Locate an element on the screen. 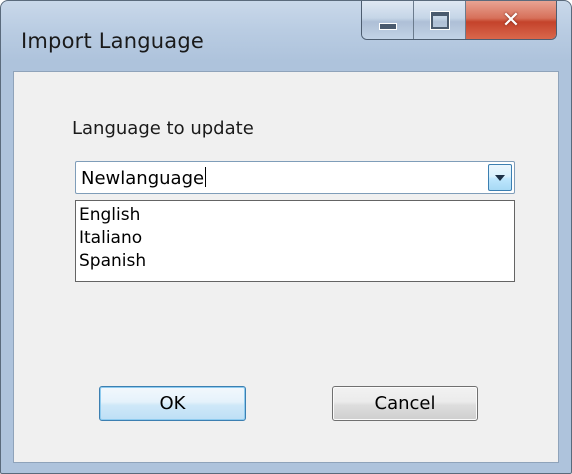  title-bar: Import Language ✕ is located at coordinates (286, 36).